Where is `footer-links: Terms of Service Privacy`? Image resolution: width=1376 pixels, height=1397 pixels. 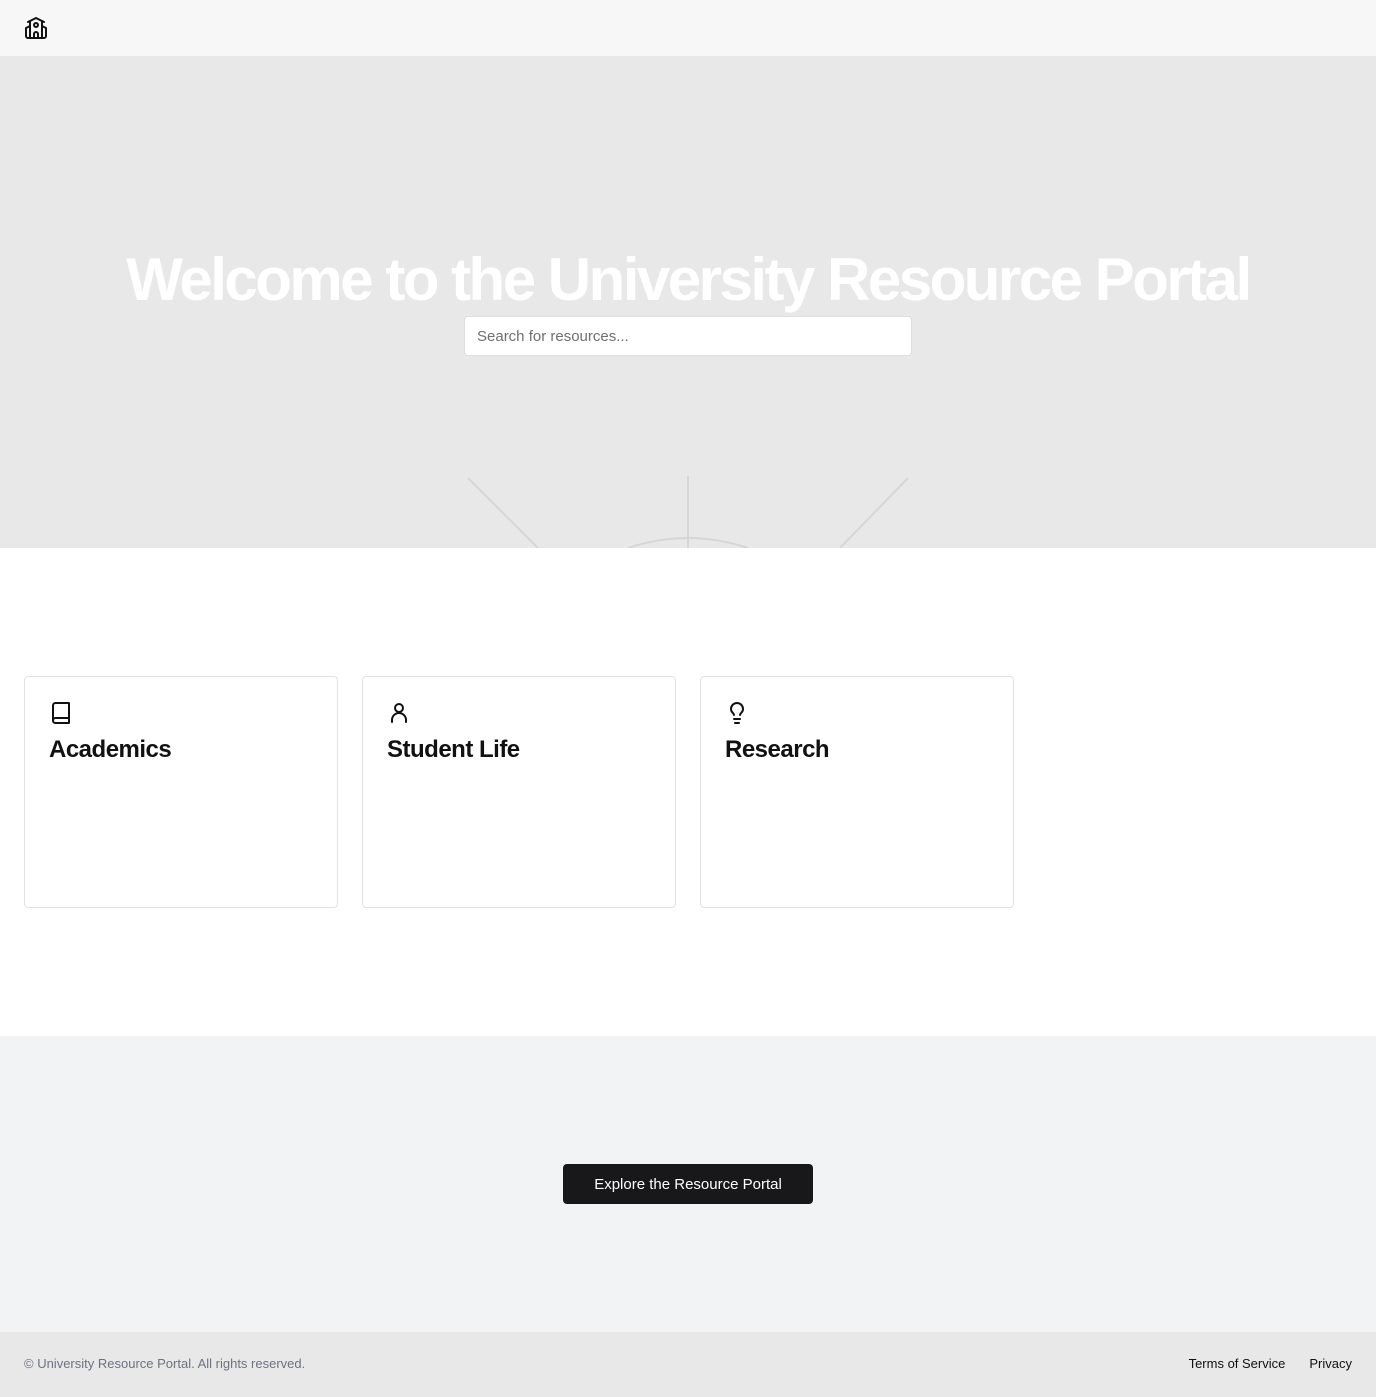 footer-links: Terms of Service Privacy is located at coordinates (1270, 1363).